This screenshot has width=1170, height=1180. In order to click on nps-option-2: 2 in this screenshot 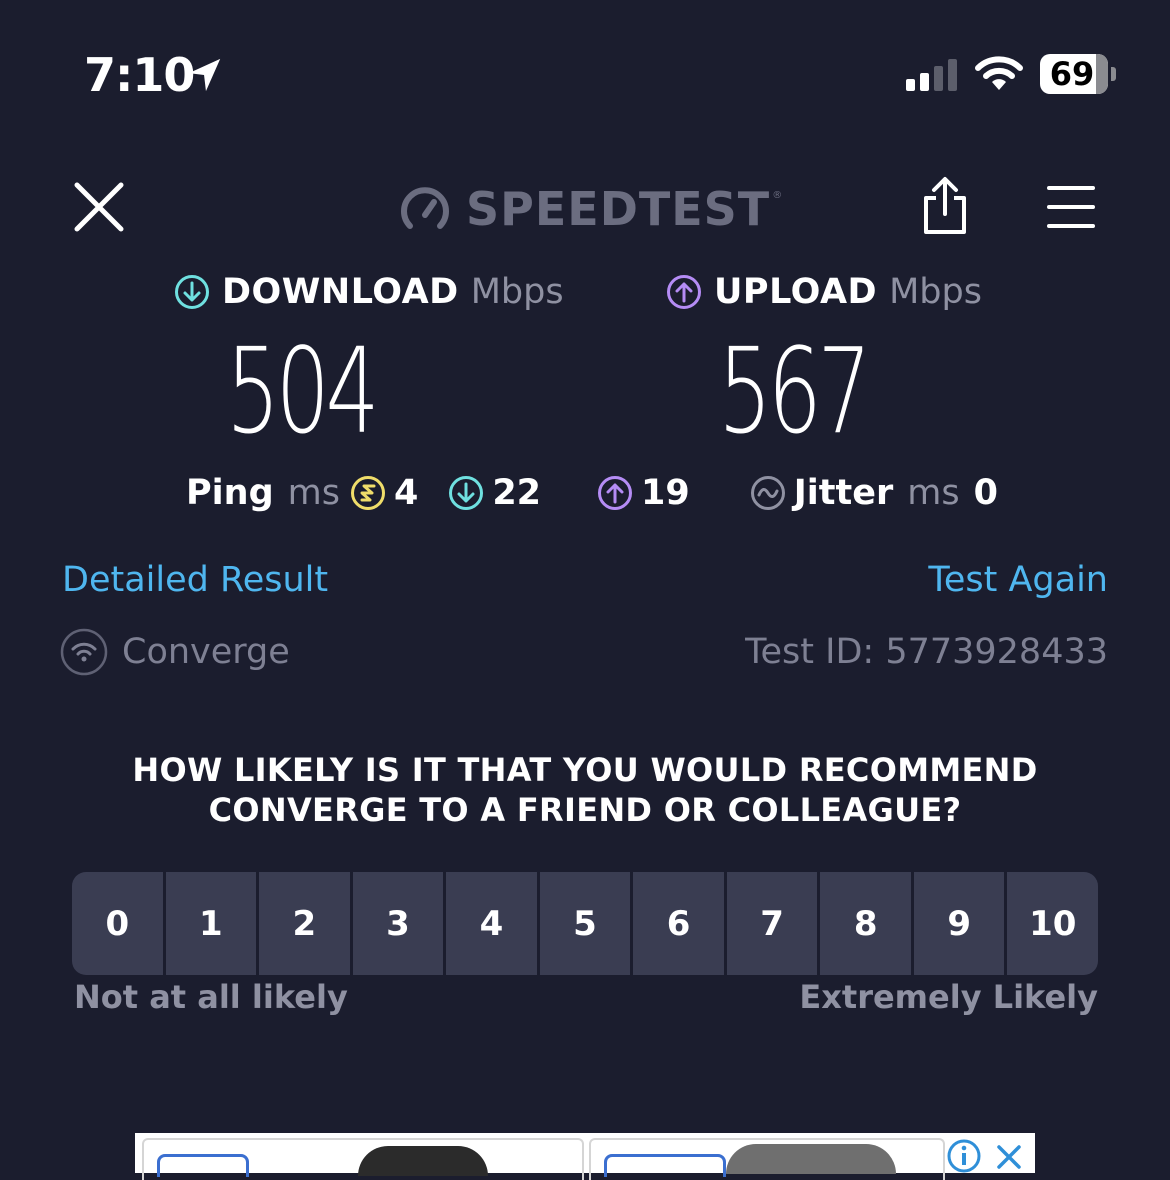, I will do `click(304, 923)`.